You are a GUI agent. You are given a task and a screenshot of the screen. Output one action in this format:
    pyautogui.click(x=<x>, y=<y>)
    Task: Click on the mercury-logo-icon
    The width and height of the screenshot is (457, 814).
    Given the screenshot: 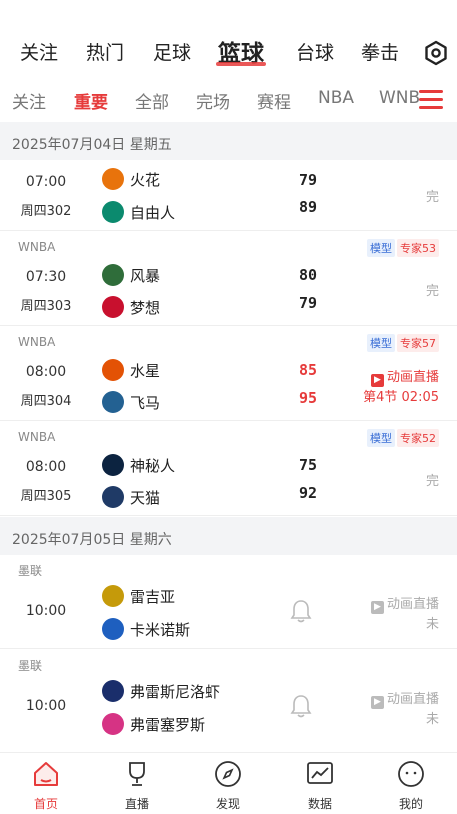 What is the action you would take?
    pyautogui.click(x=113, y=370)
    